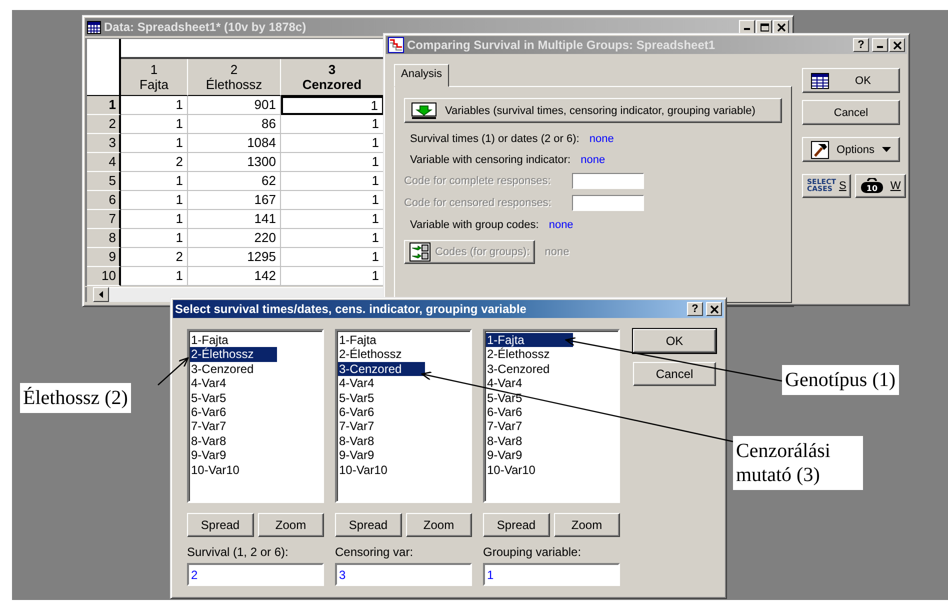  Describe the element at coordinates (206, 27) in the screenshot. I see `window-title: Data: Spreadsheet1* (10v by 1878c)` at that location.